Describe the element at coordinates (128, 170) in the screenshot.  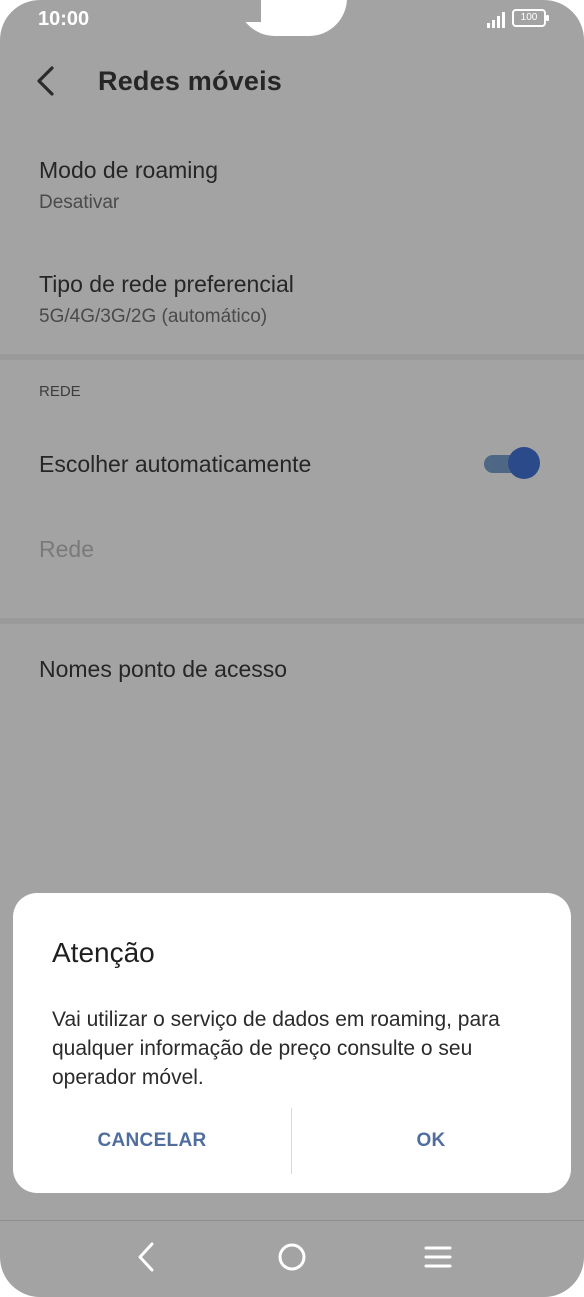
I see `roaming-mode-title: Modo de roaming` at that location.